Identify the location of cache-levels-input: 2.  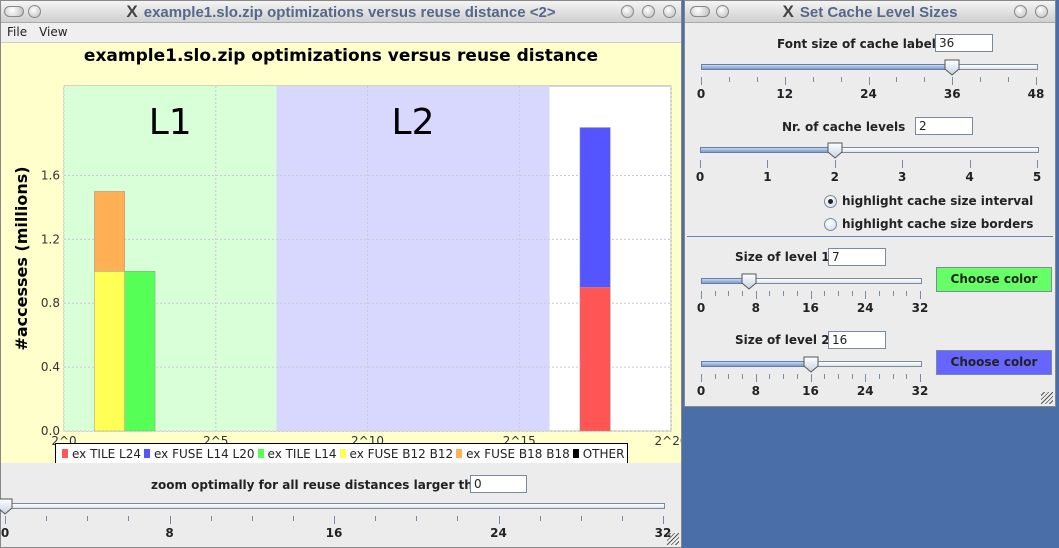
(944, 126).